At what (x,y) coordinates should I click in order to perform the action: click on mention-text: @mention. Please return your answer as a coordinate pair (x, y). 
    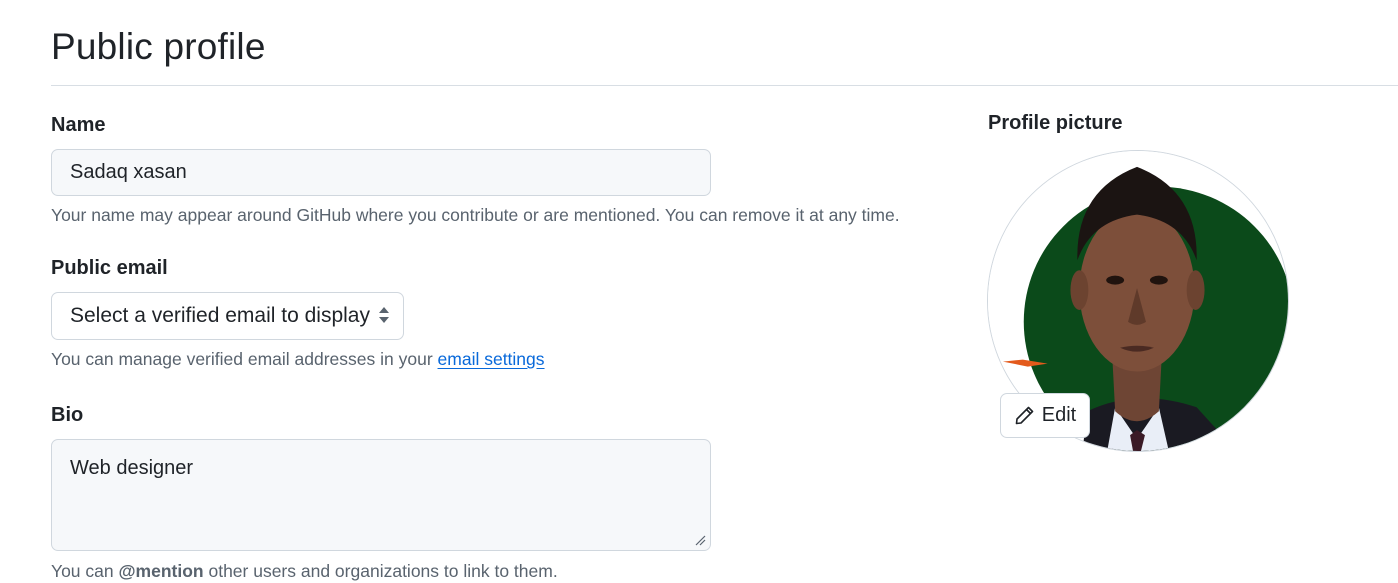
    Looking at the image, I should click on (161, 571).